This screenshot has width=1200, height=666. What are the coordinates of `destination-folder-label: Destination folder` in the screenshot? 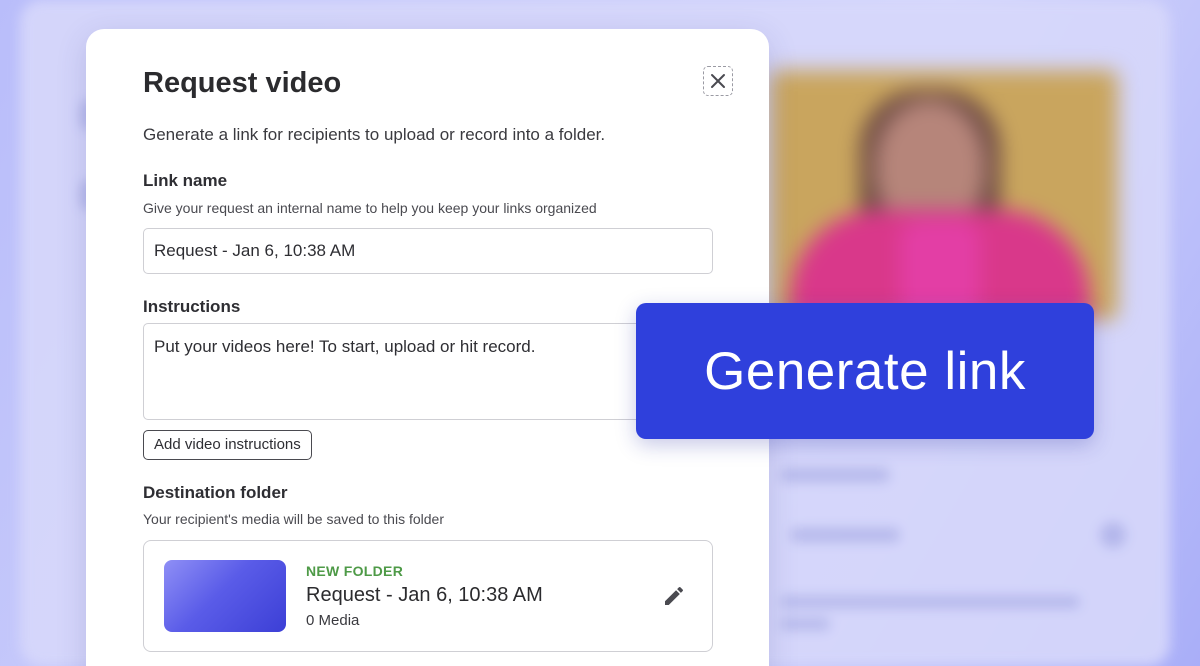 It's located at (215, 492).